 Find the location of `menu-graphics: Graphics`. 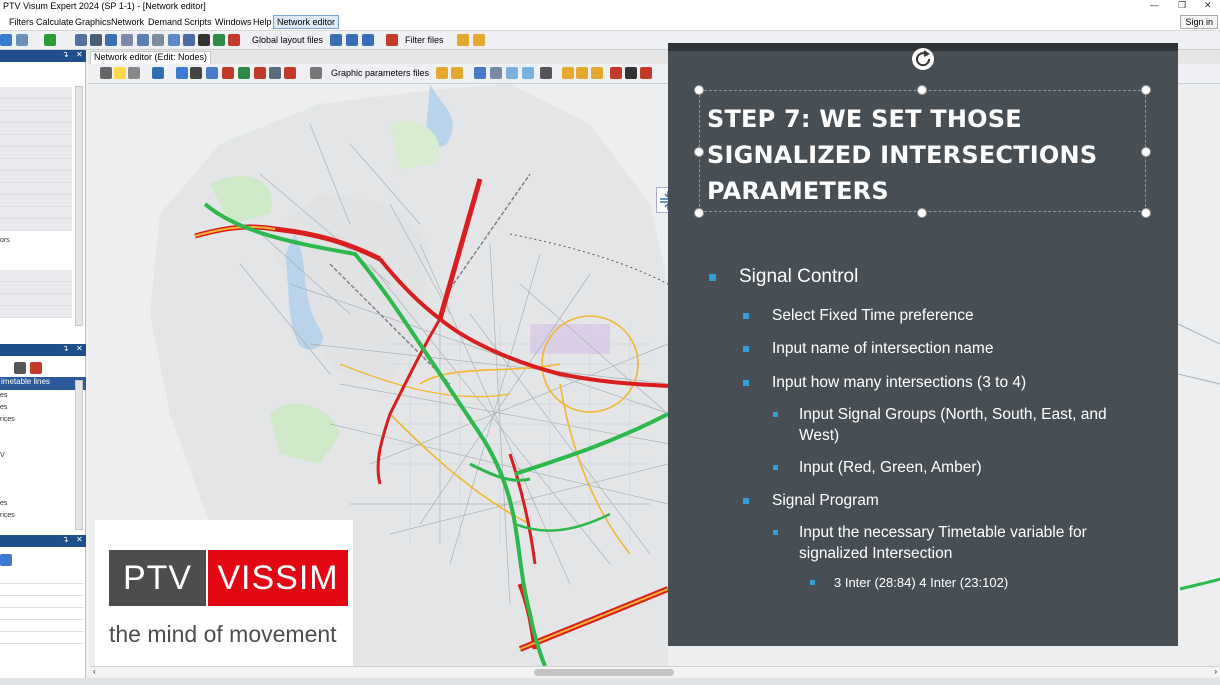

menu-graphics: Graphics is located at coordinates (93, 22).